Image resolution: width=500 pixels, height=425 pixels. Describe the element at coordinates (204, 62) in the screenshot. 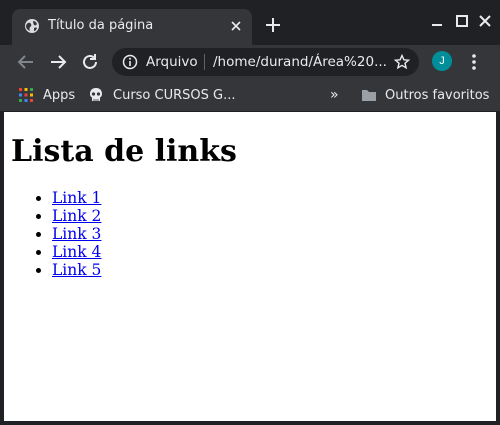

I see `omnibox-separator` at that location.